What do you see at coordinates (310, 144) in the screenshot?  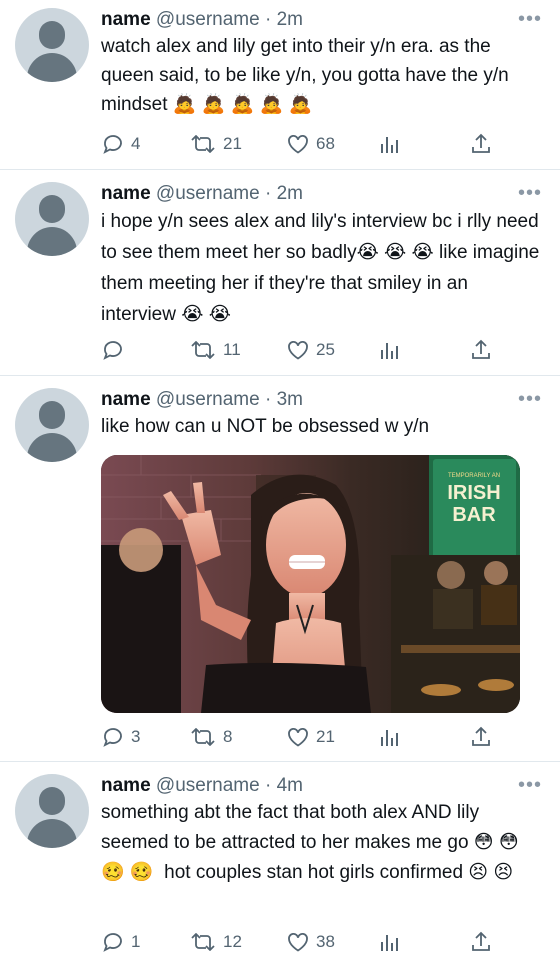 I see `like-button: 68` at bounding box center [310, 144].